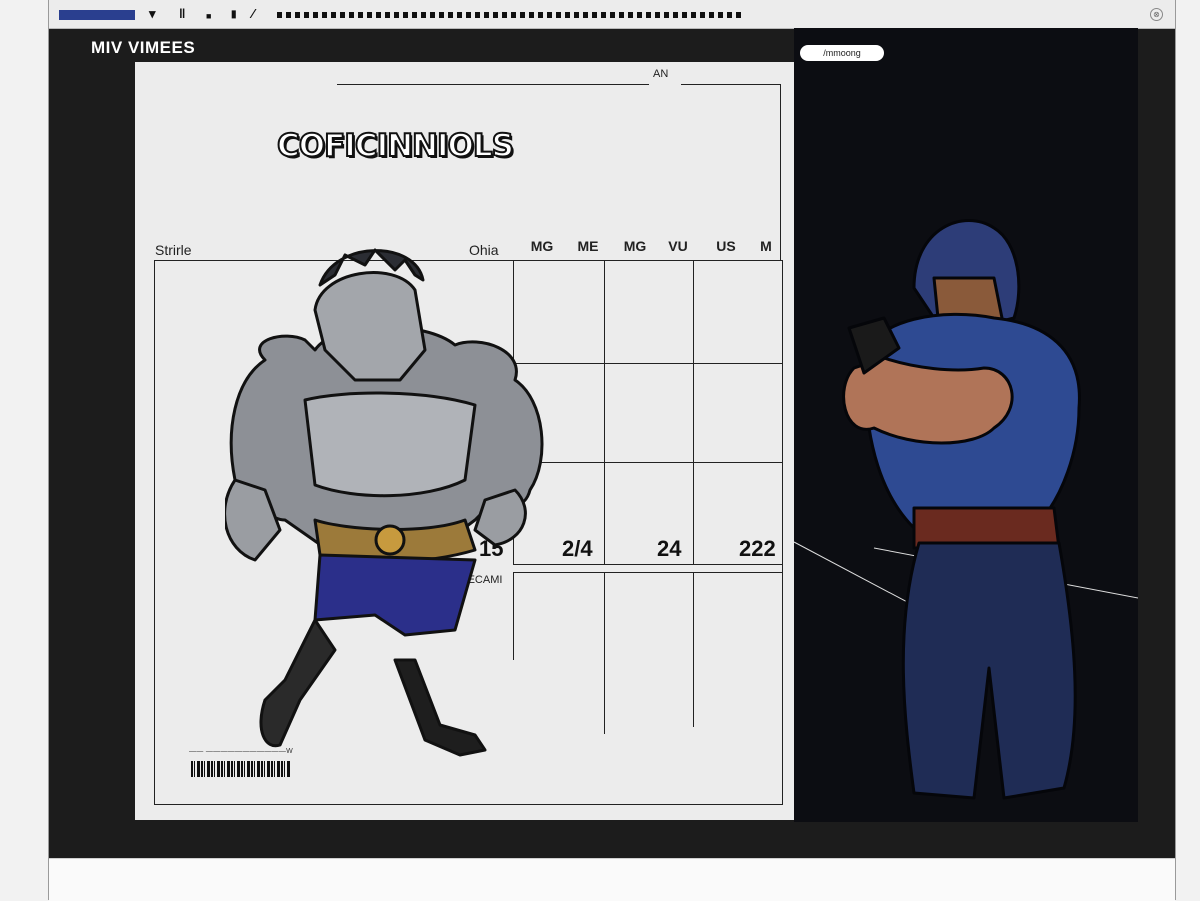 The image size is (1200, 901). I want to click on column-header: MG, so click(635, 246).